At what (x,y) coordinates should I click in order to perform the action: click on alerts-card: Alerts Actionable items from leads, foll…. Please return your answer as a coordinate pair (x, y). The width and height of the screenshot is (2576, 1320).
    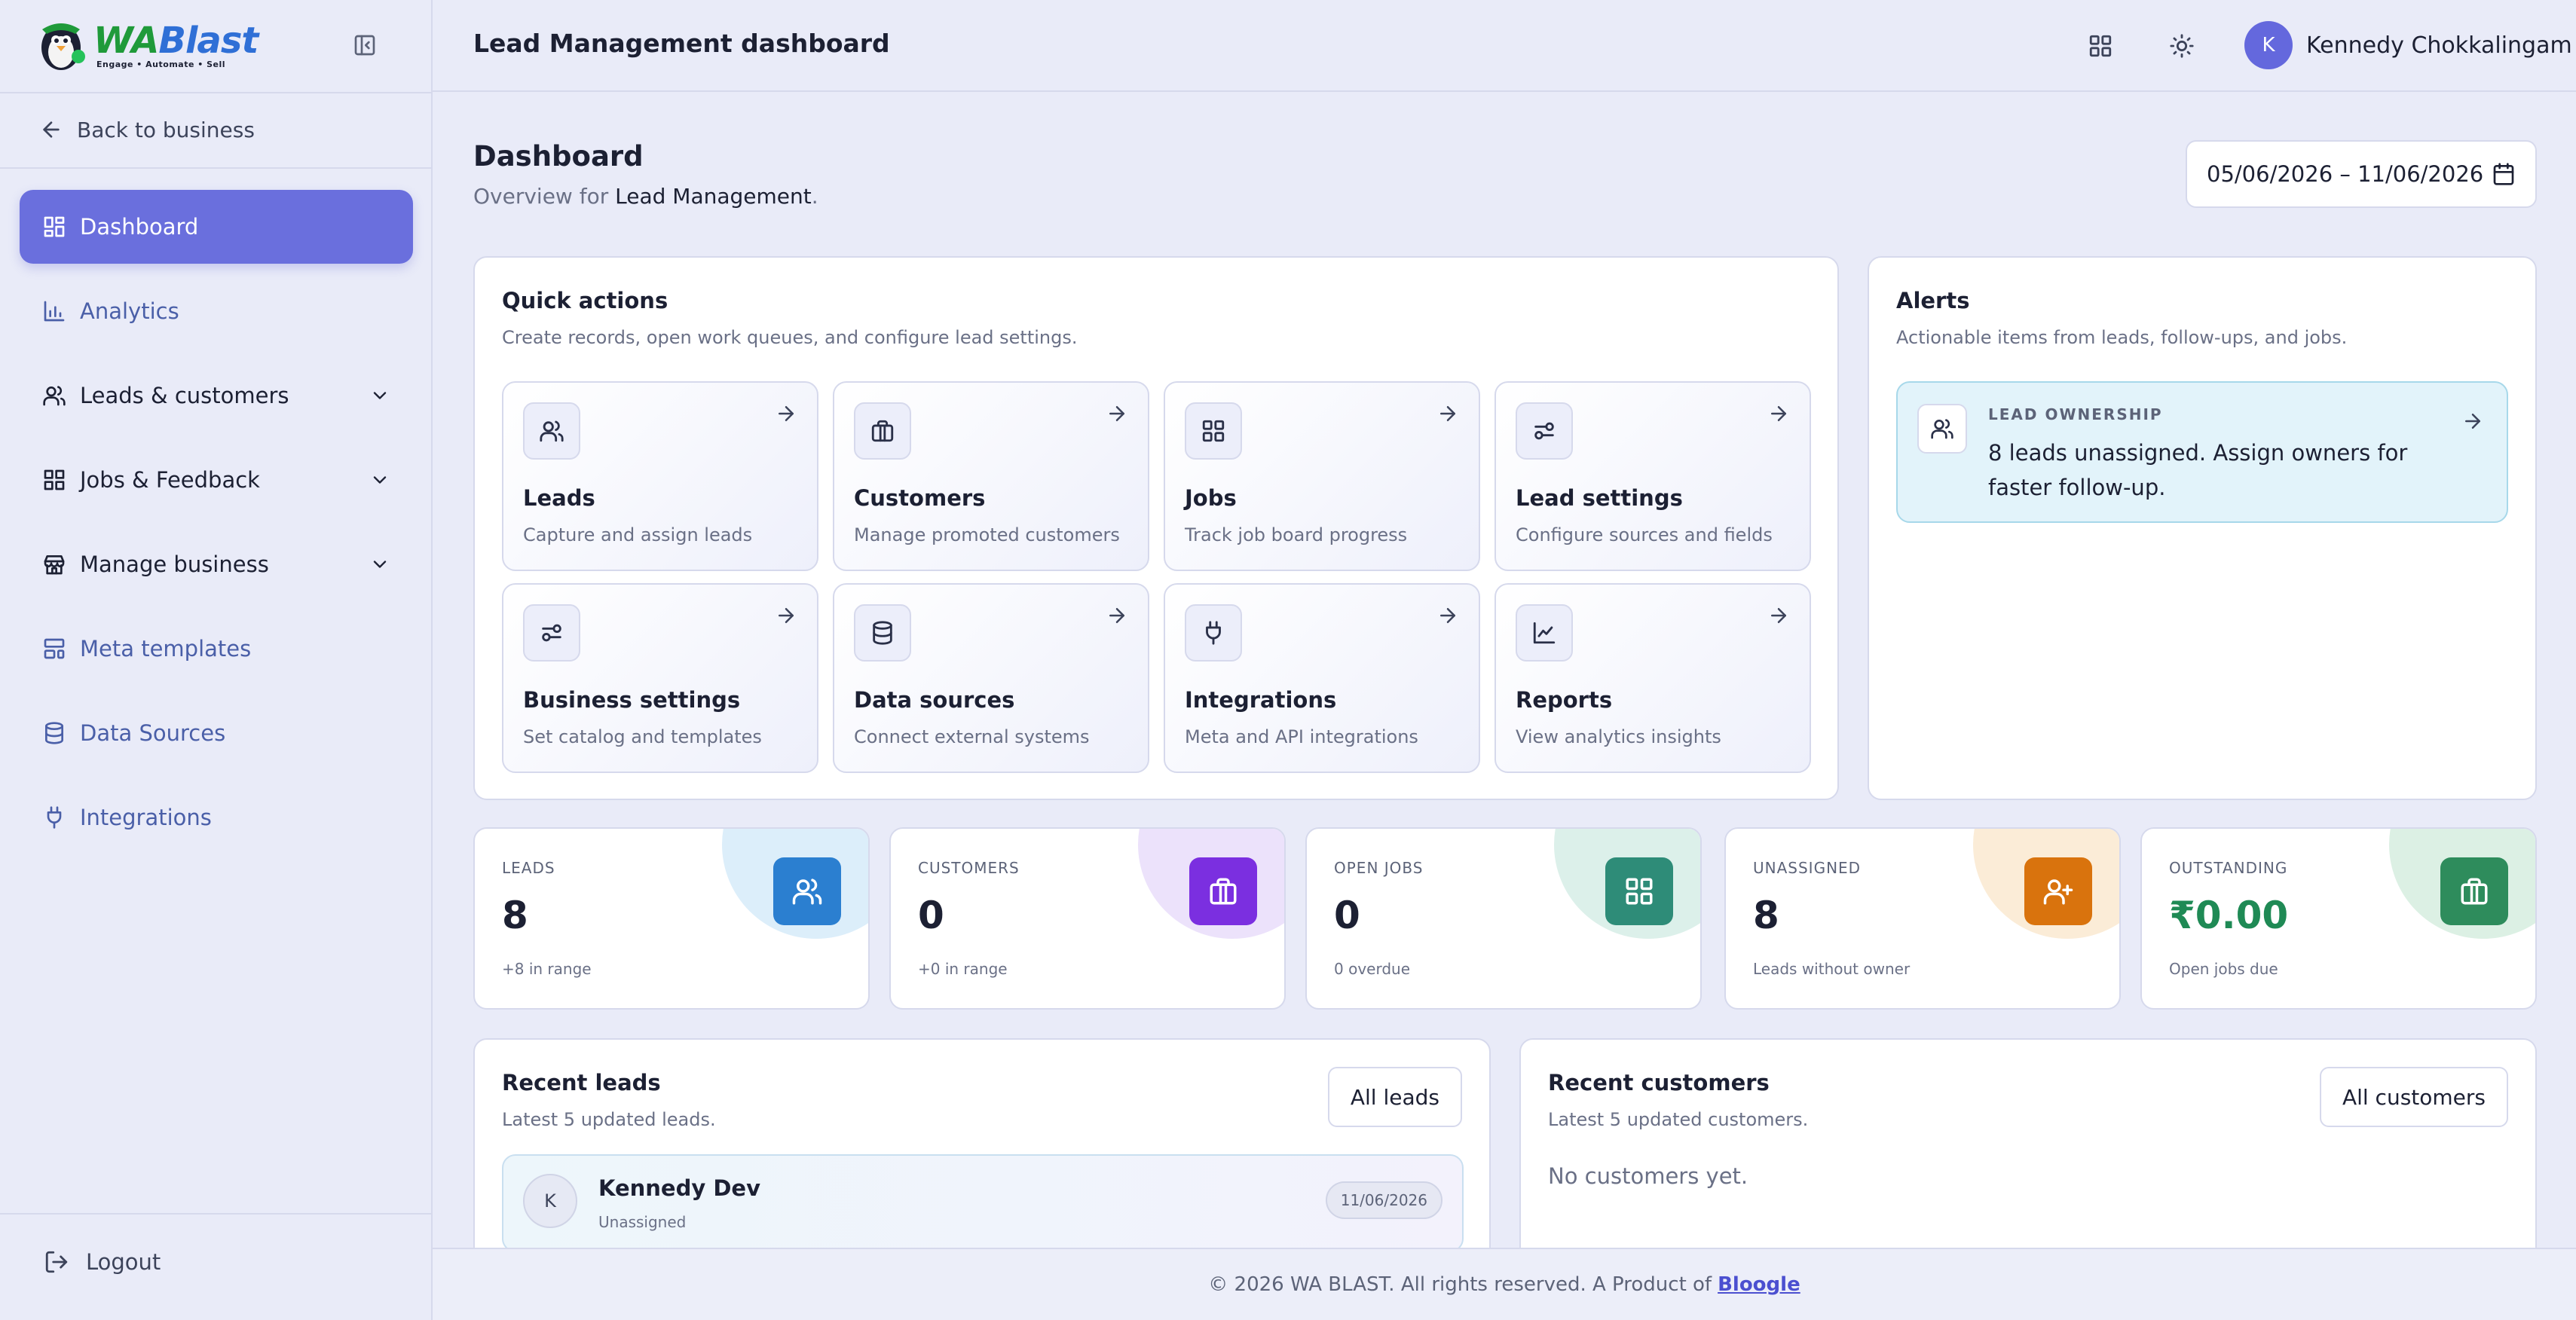
    Looking at the image, I should click on (2202, 528).